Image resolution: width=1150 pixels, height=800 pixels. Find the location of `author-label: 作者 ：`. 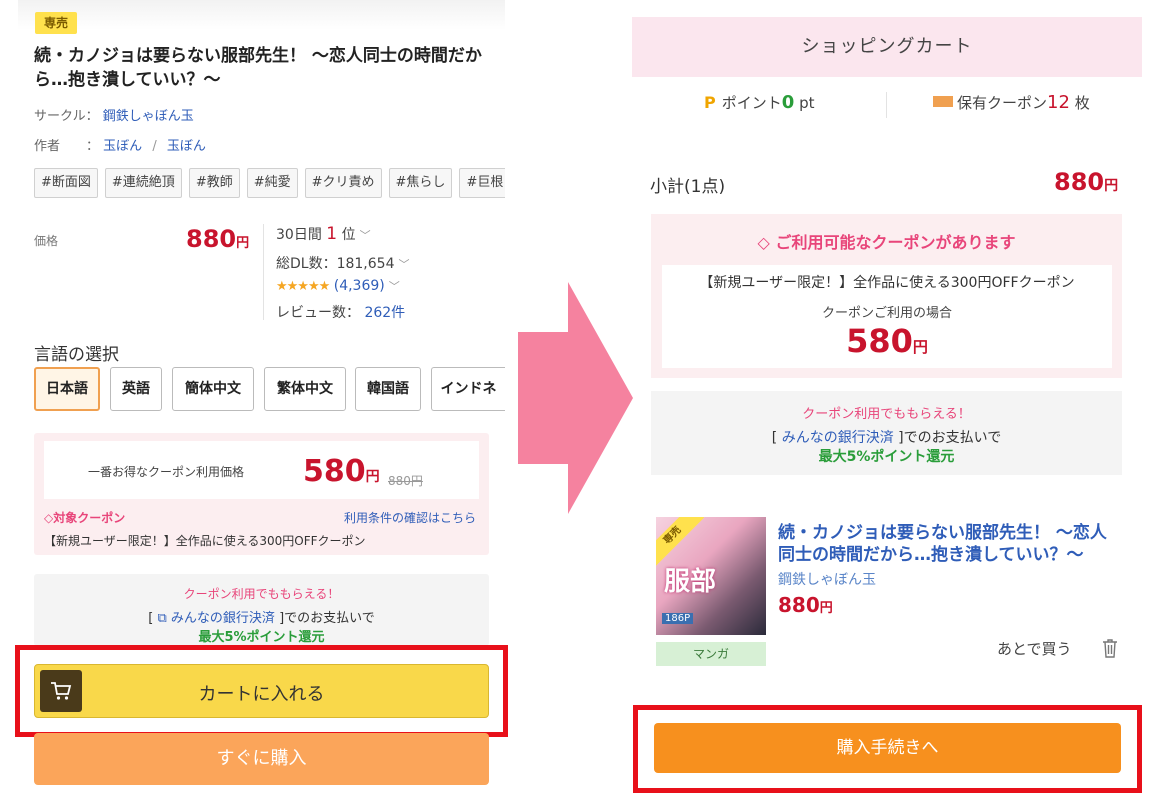

author-label: 作者 ： is located at coordinates (67, 146).